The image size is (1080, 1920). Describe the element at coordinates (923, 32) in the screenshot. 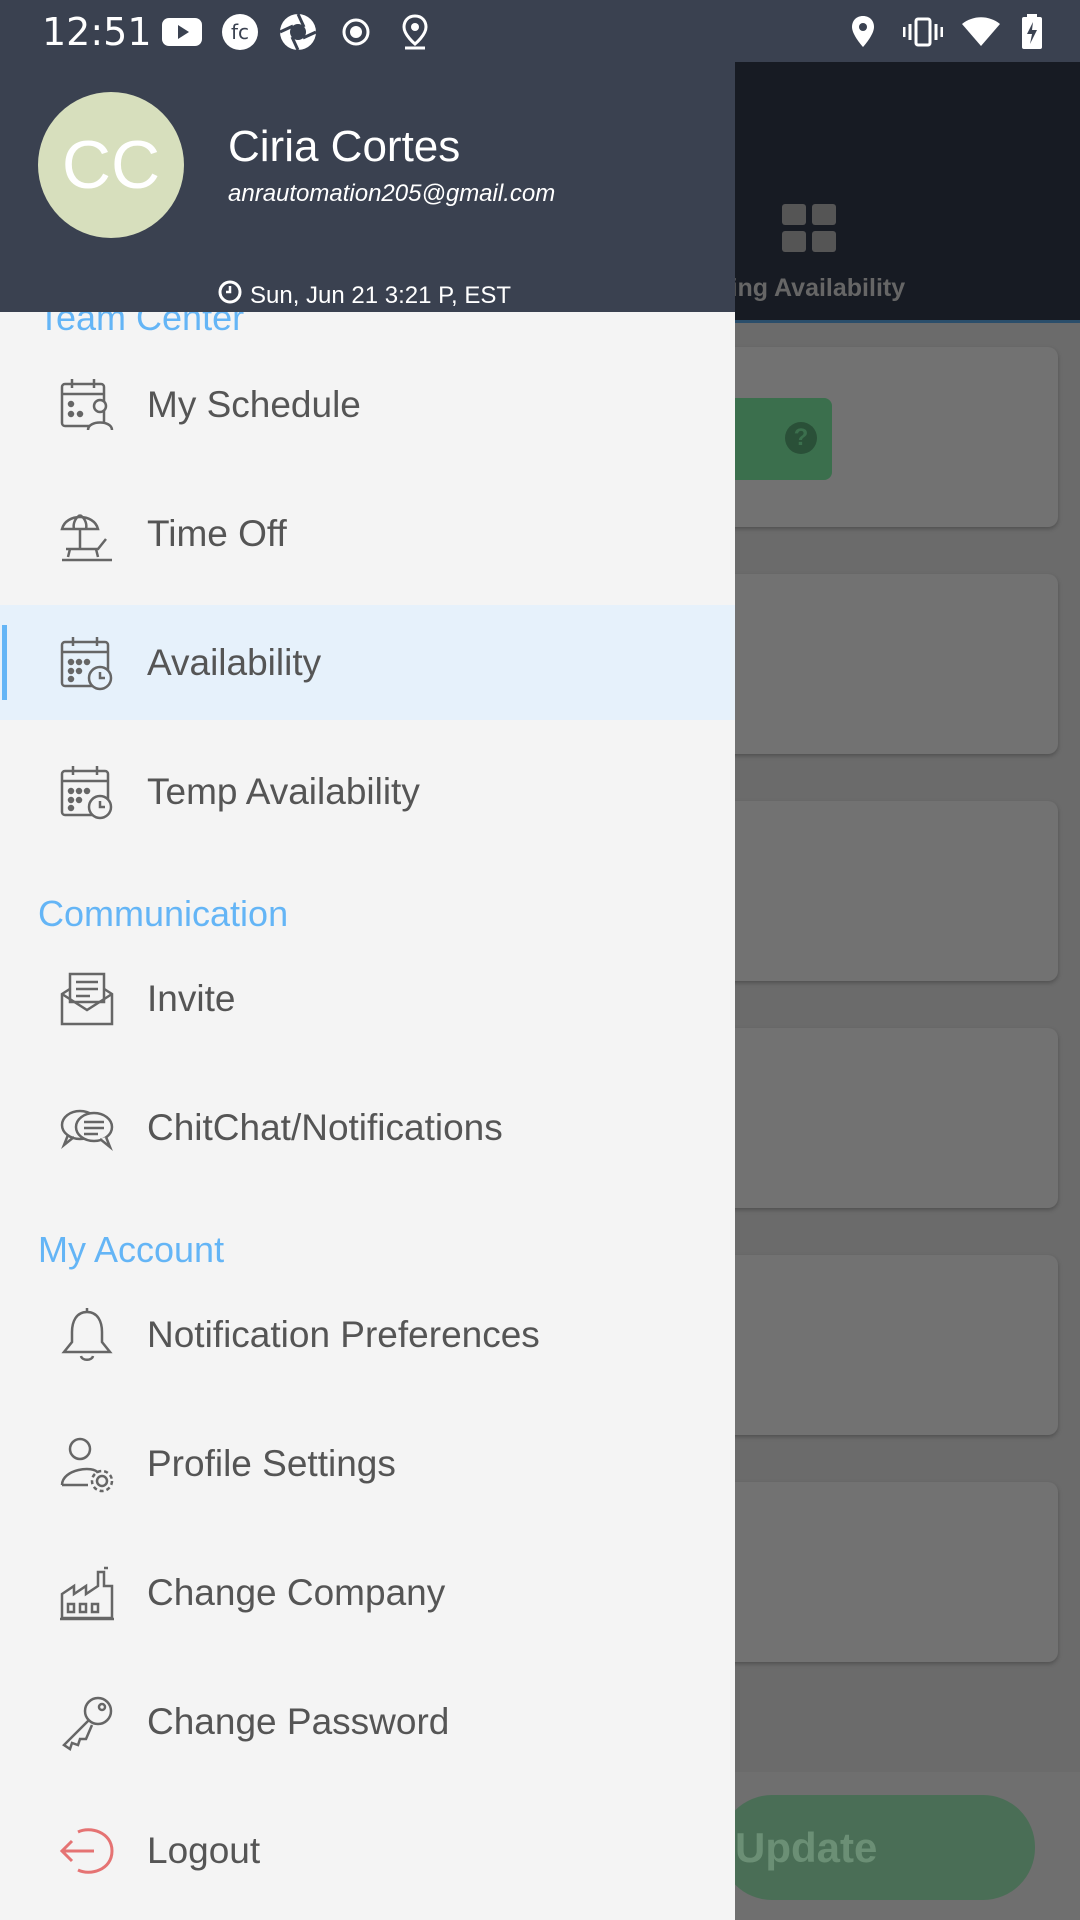

I see `vibrate-icon` at that location.